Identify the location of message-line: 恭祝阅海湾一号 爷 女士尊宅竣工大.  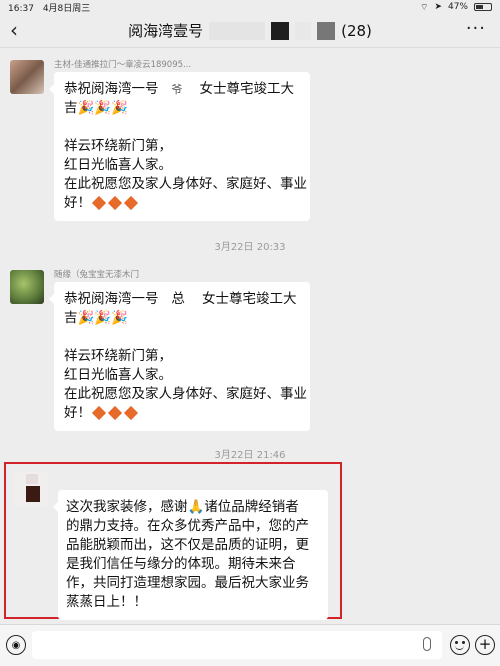
(179, 89).